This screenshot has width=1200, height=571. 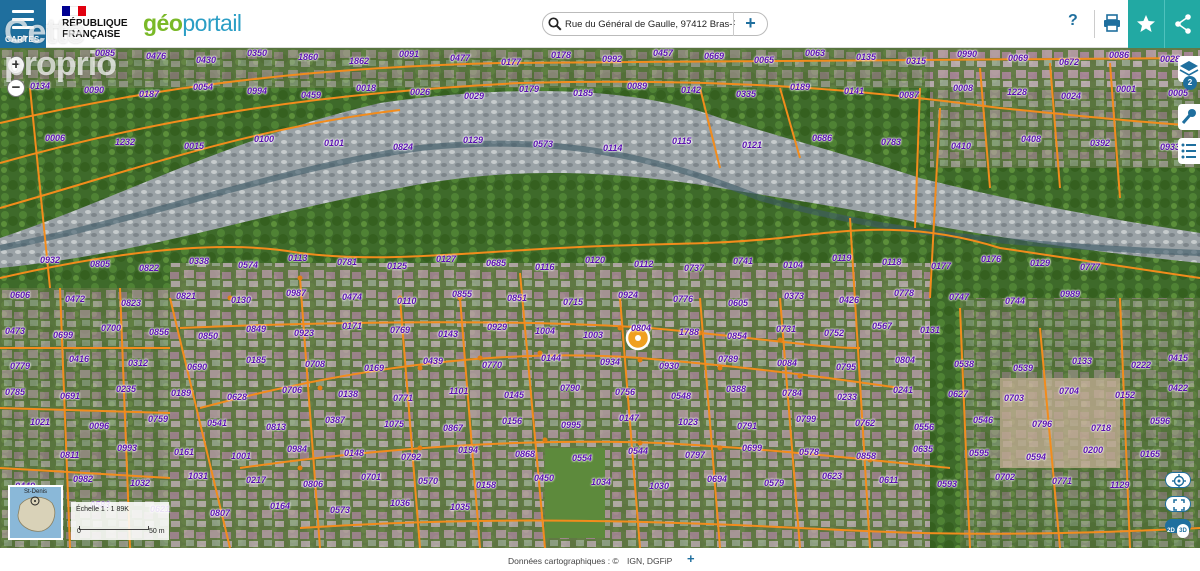 I want to click on parcel-label: 1034, so click(x=601, y=482).